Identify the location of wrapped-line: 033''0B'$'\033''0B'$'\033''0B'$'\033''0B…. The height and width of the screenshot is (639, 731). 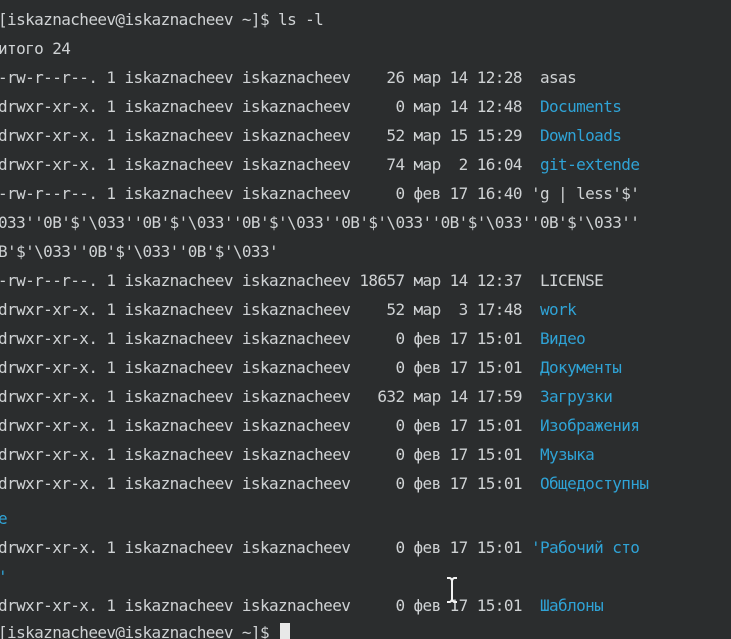
(320, 222).